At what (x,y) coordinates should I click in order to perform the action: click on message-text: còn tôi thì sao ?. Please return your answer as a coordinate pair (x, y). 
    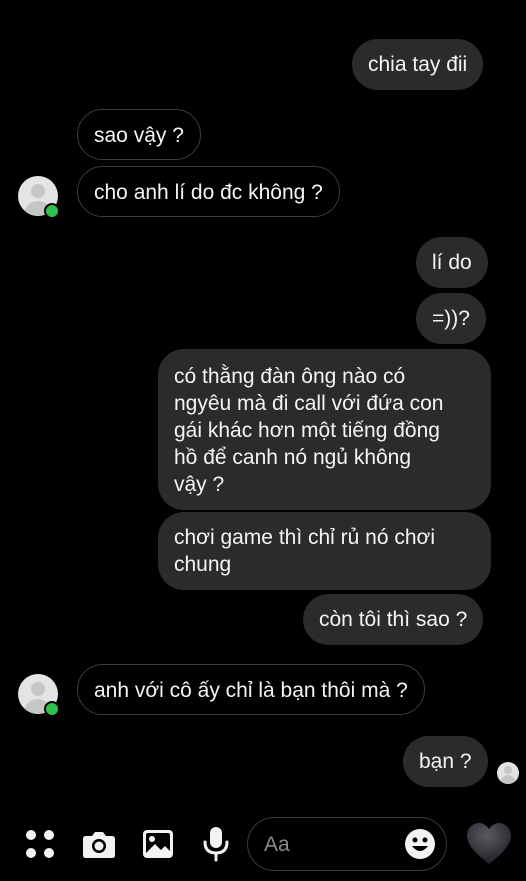
    Looking at the image, I should click on (393, 619).